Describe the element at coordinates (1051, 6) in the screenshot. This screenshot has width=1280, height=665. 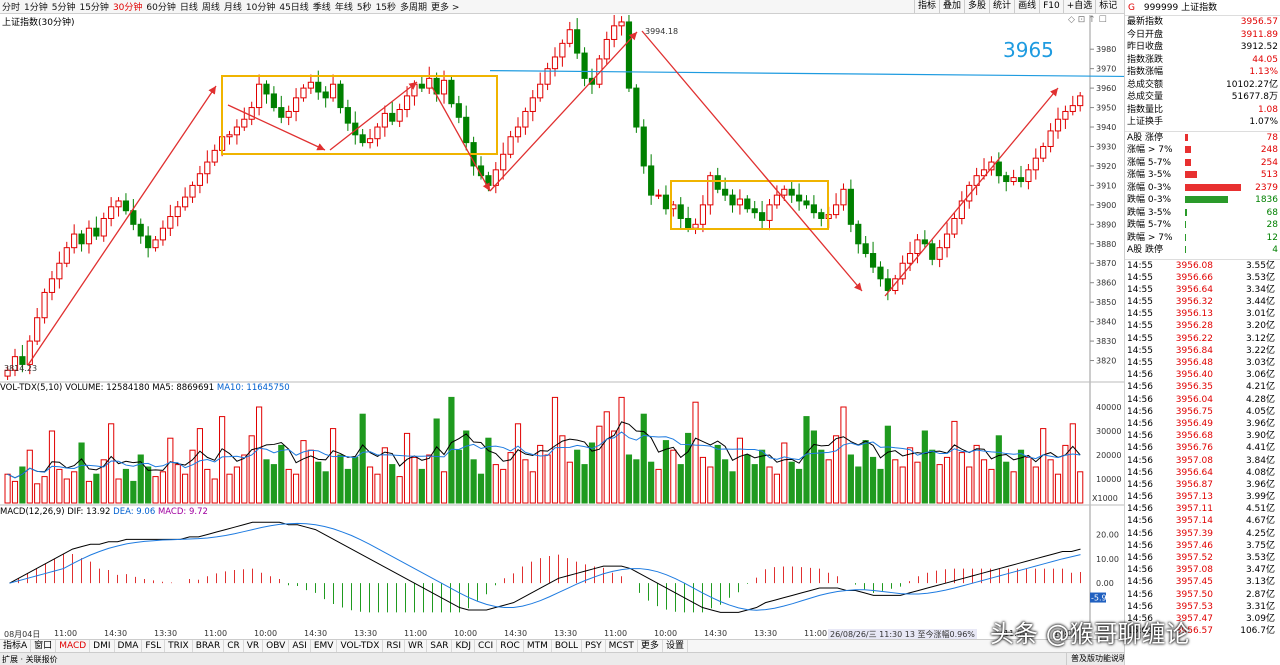
I see `tool-5: F10` at that location.